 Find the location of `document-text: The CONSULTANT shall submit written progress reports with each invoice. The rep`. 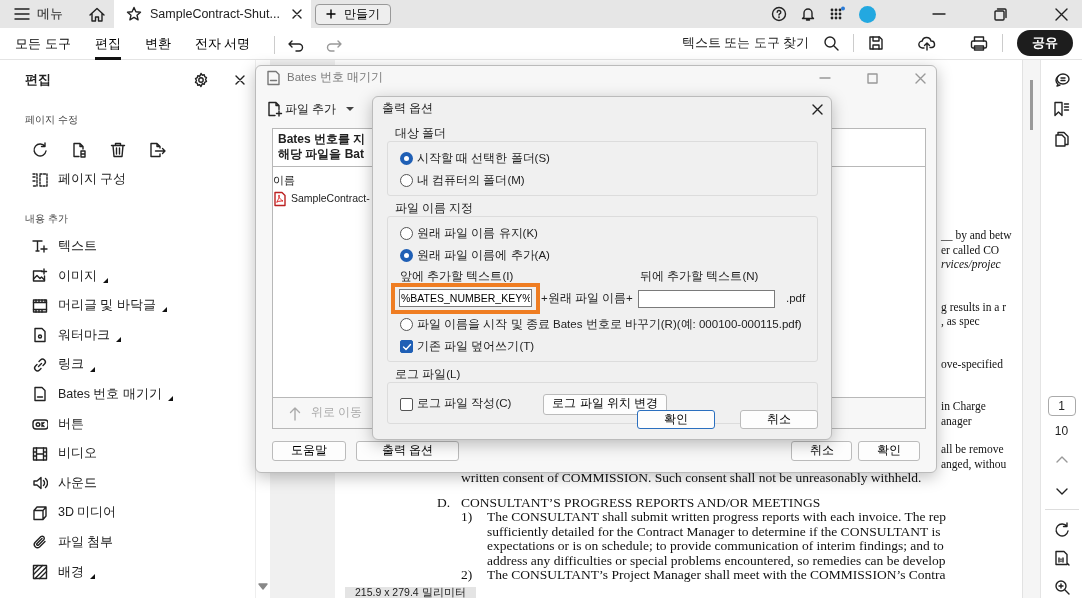

document-text: The CONSULTANT shall submit written progress reports with each invoice. The rep is located at coordinates (717, 517).